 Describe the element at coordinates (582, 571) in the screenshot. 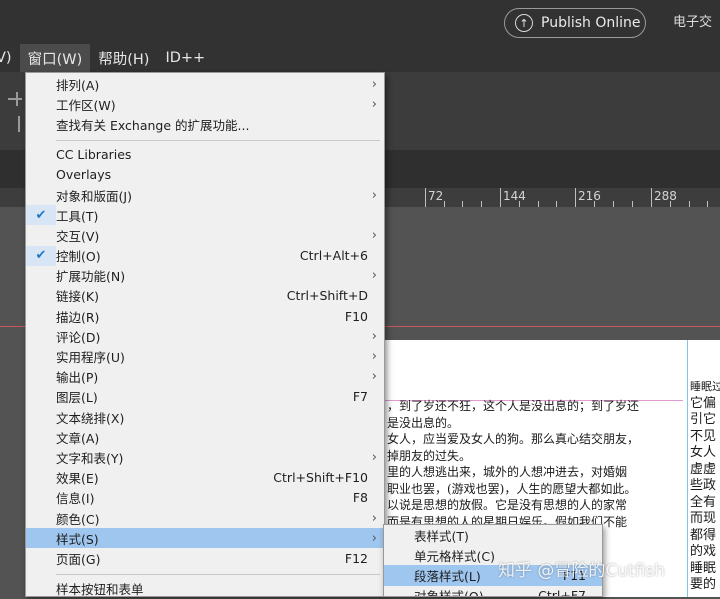

I see `watermark: 知乎 @冒险的Cutfish` at that location.